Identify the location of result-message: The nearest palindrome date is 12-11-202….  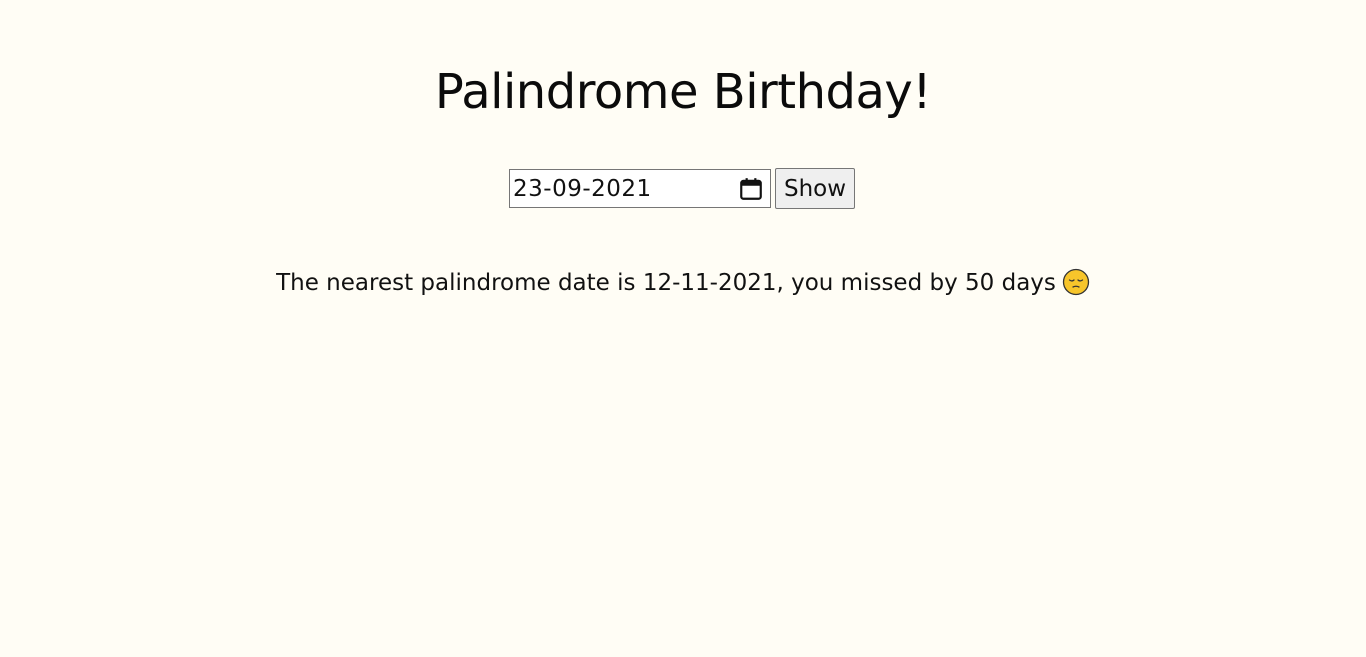
(666, 283).